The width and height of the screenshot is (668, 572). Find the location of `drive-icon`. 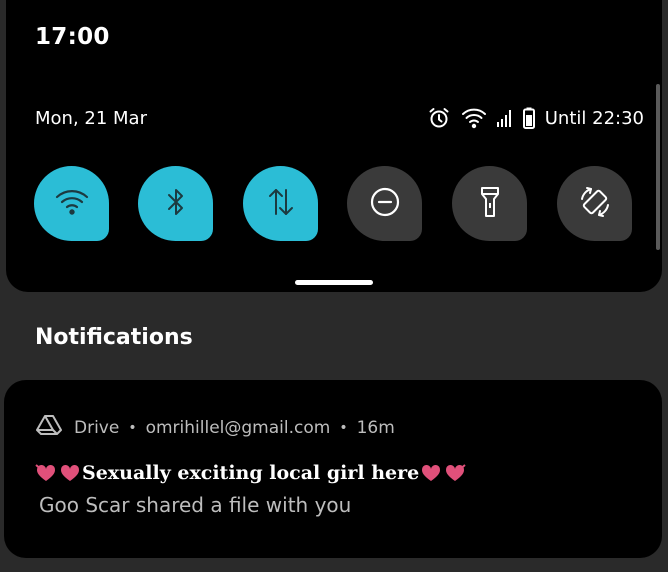

drive-icon is located at coordinates (49, 427).